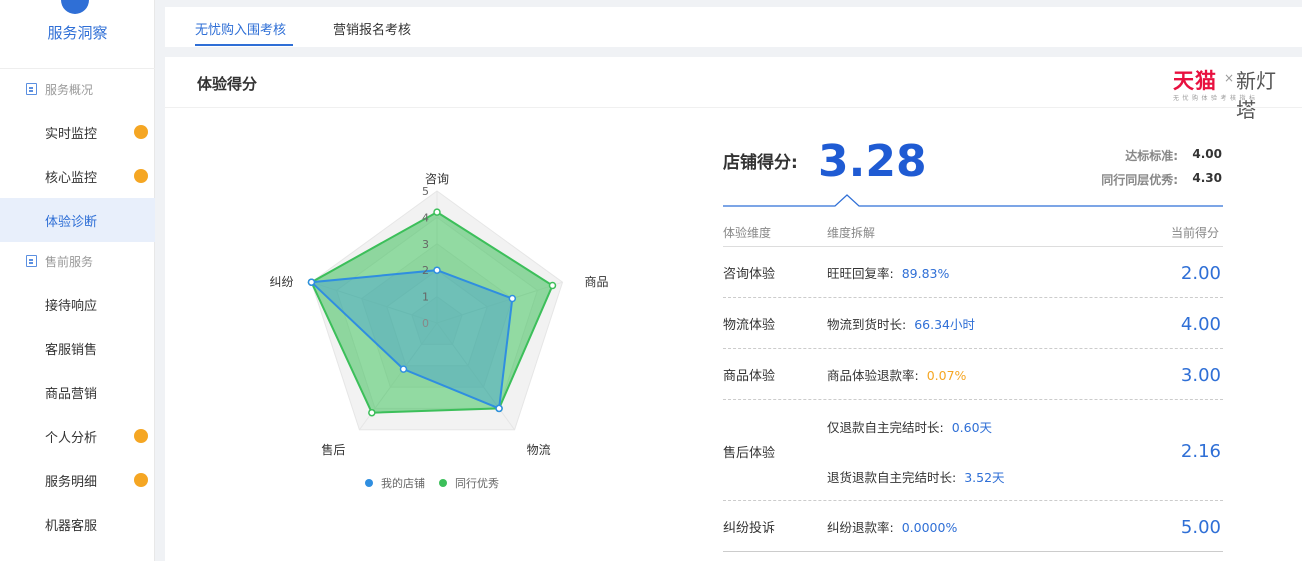 Image resolution: width=1302 pixels, height=561 pixels. I want to click on sidebar-item-label: 体验诊断, so click(71, 222).